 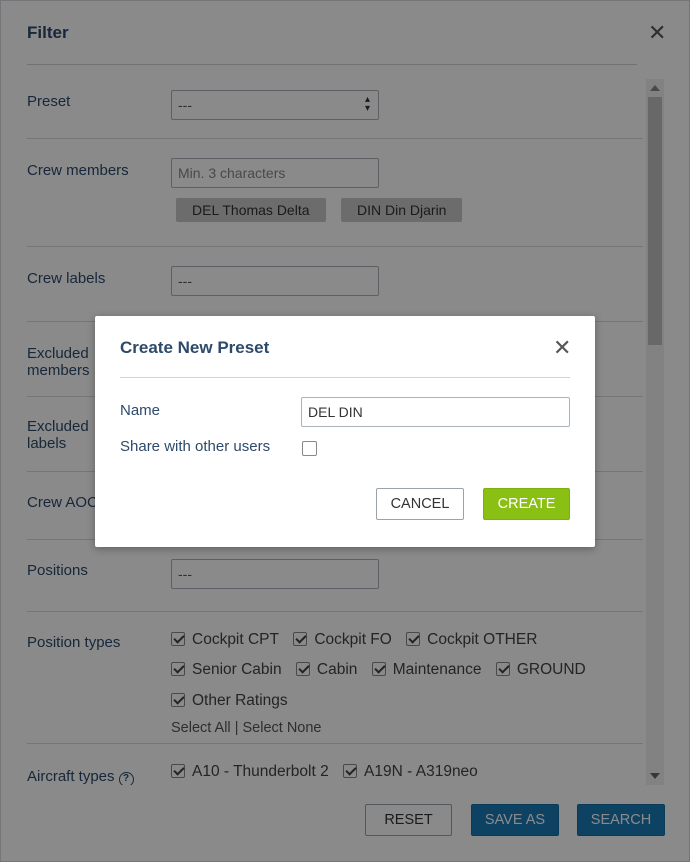 What do you see at coordinates (195, 347) in the screenshot?
I see `dialog-title: Create New Preset` at bounding box center [195, 347].